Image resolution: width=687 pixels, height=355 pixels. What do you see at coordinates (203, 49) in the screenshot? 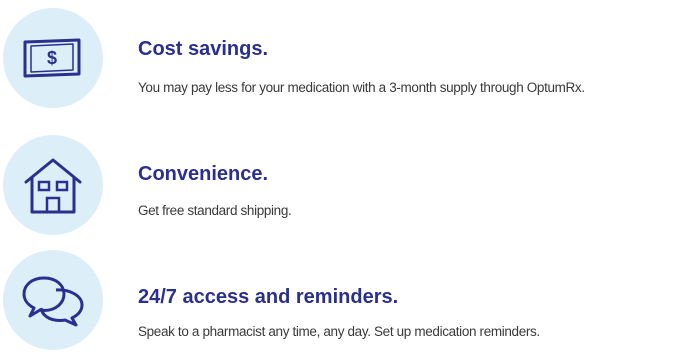
I see `benefit-title: Cost savings.` at bounding box center [203, 49].